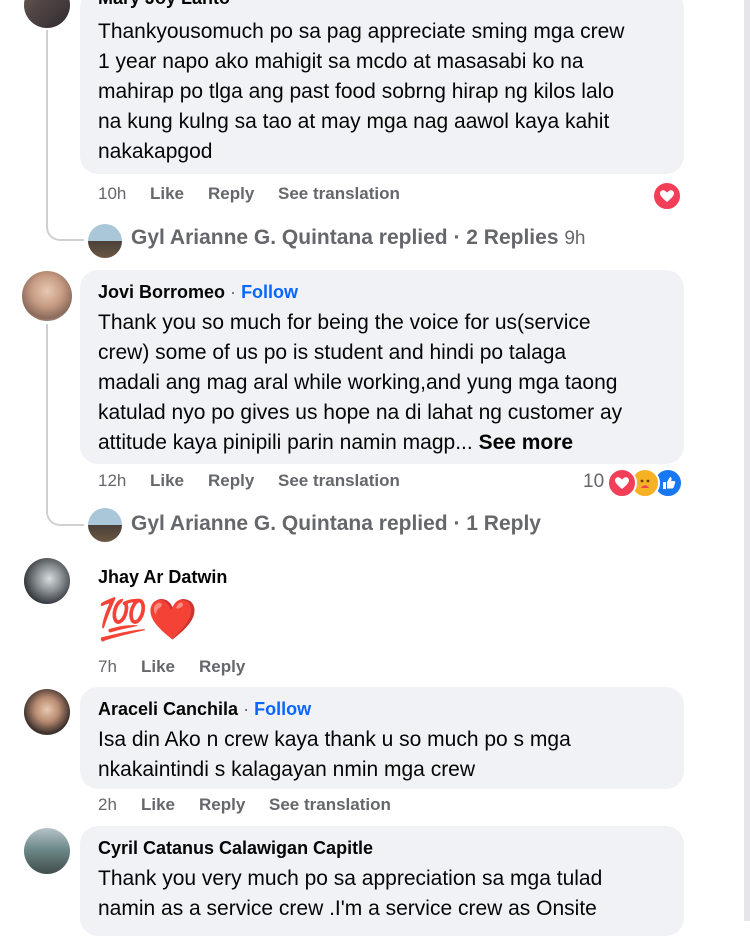  What do you see at coordinates (526, 442) in the screenshot?
I see `see-more-link: See more` at bounding box center [526, 442].